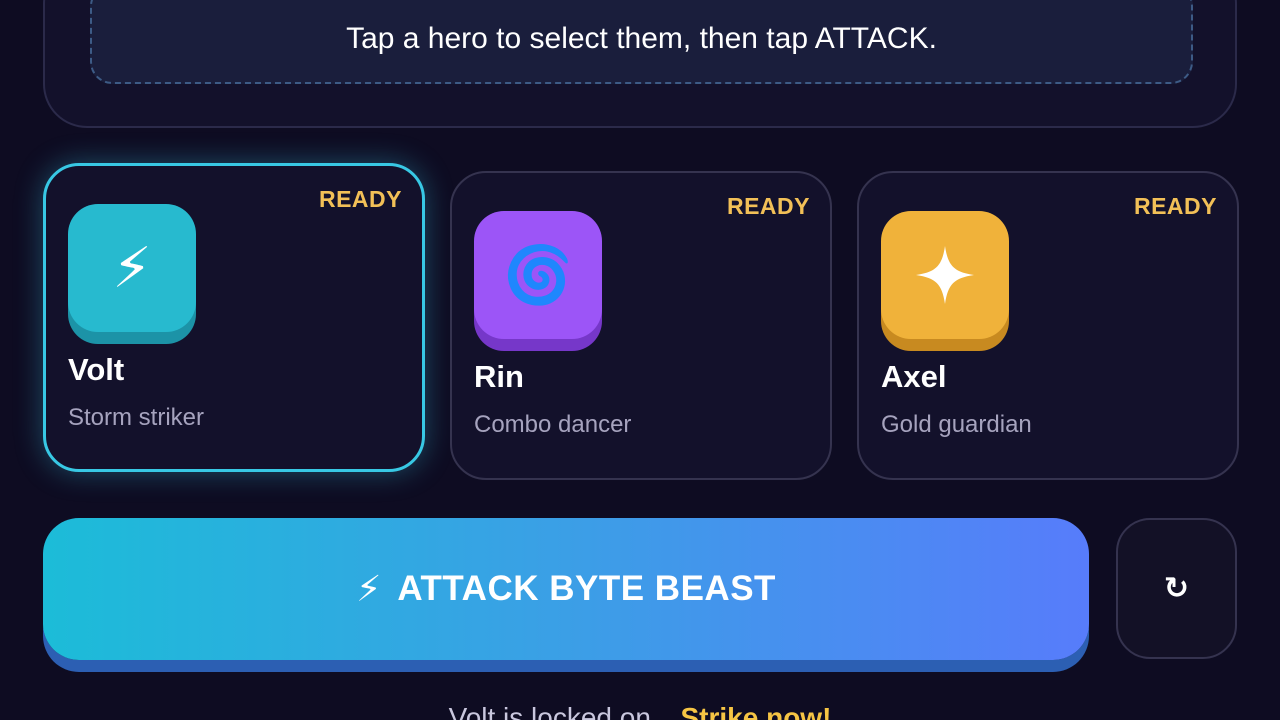 This screenshot has width=1280, height=720. What do you see at coordinates (956, 424) in the screenshot?
I see `hero-role: Gold guardian` at bounding box center [956, 424].